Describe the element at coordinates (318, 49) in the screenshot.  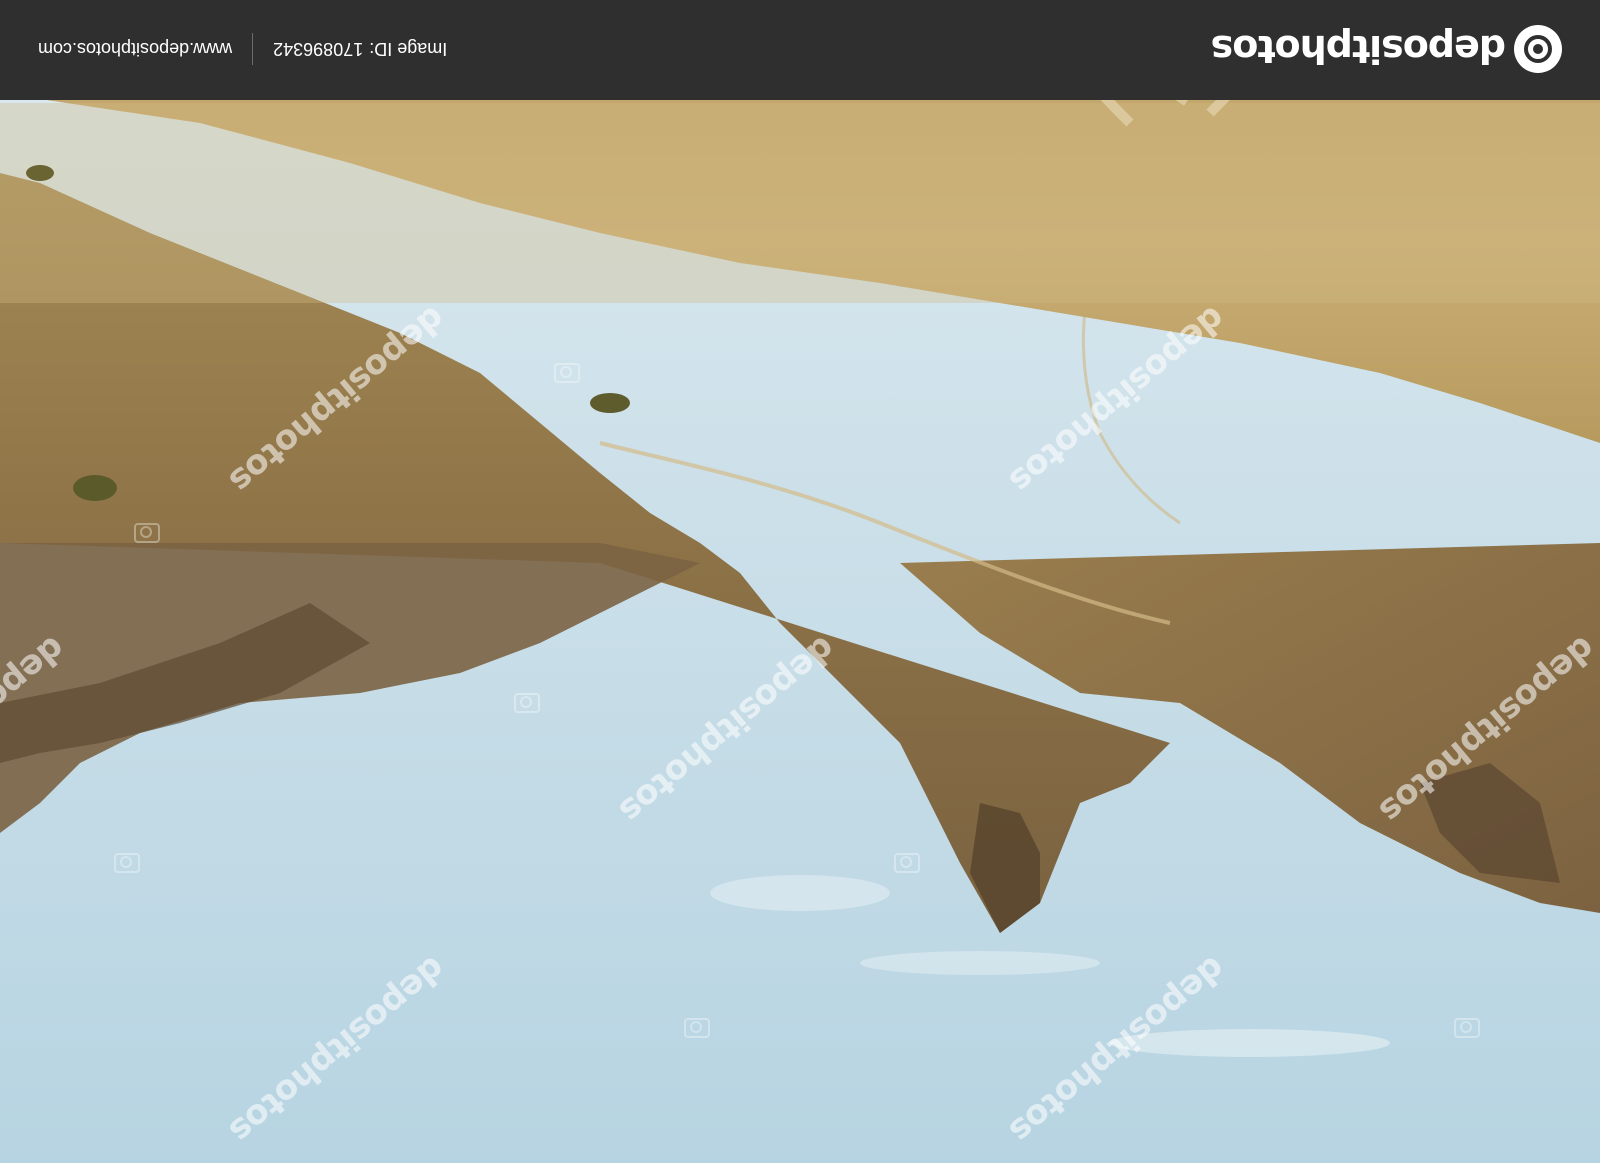
I see `image-id-value: 170896342` at that location.